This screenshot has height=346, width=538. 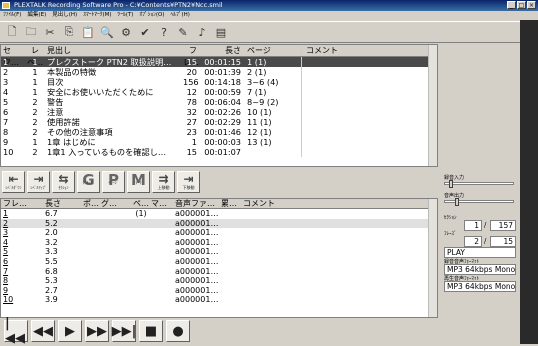 What do you see at coordinates (511, 5) in the screenshot?
I see `minimize-button: _` at bounding box center [511, 5].